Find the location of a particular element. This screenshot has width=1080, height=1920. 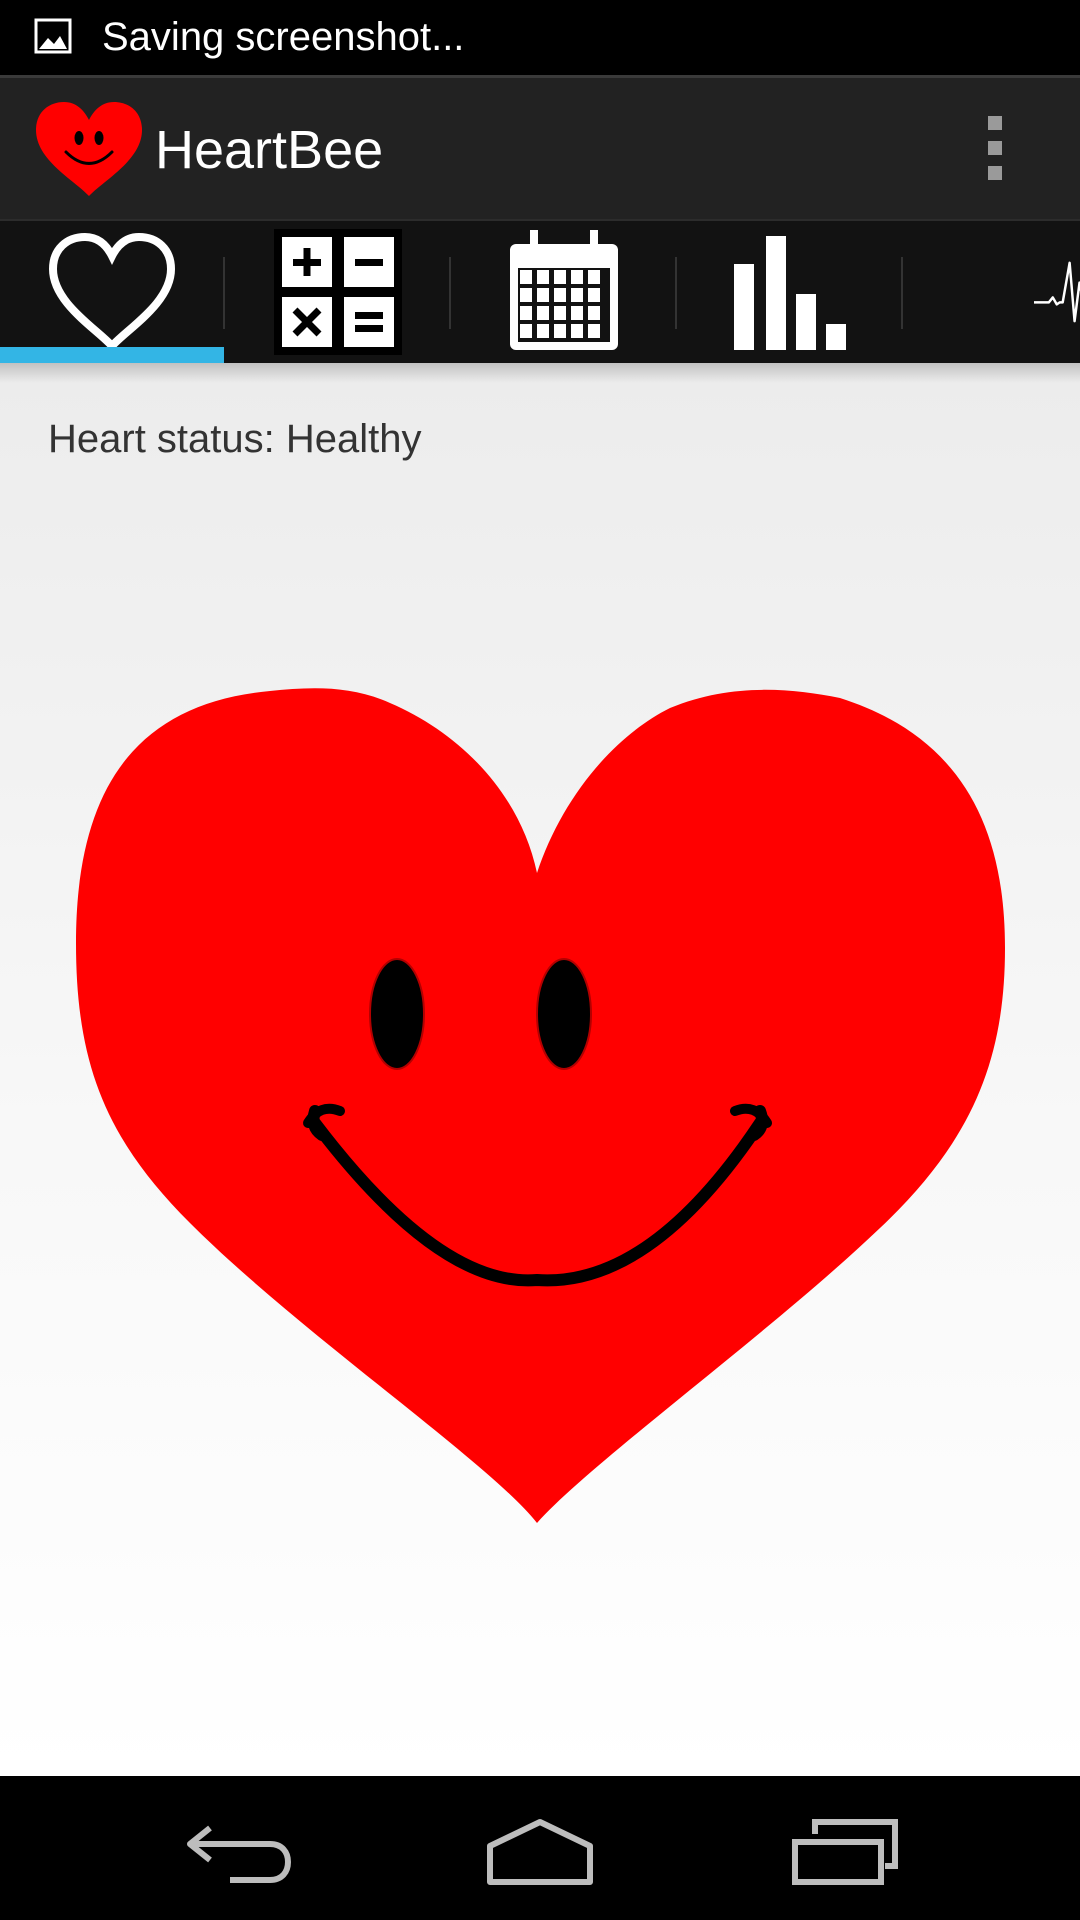

overflow-menu-icon is located at coordinates (995, 151).